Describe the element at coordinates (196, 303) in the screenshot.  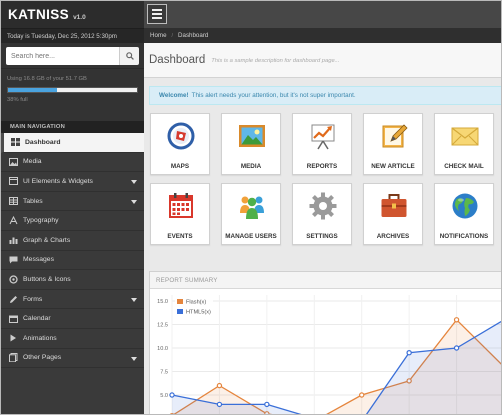
I see `legend-label: Flash(x)` at that location.